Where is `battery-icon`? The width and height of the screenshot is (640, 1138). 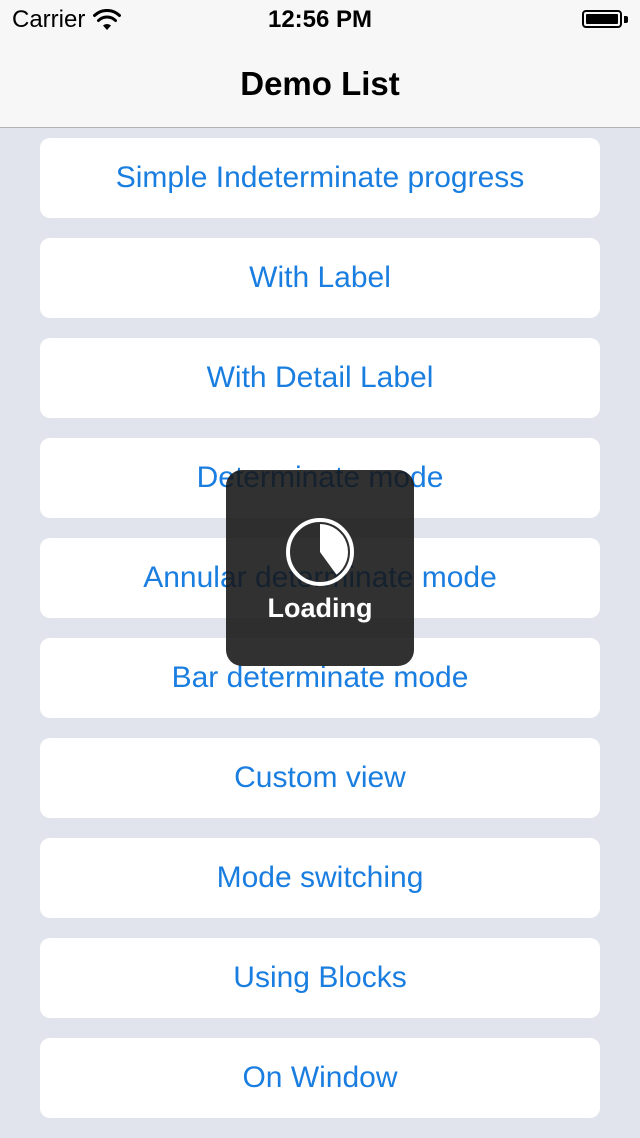 battery-icon is located at coordinates (605, 20).